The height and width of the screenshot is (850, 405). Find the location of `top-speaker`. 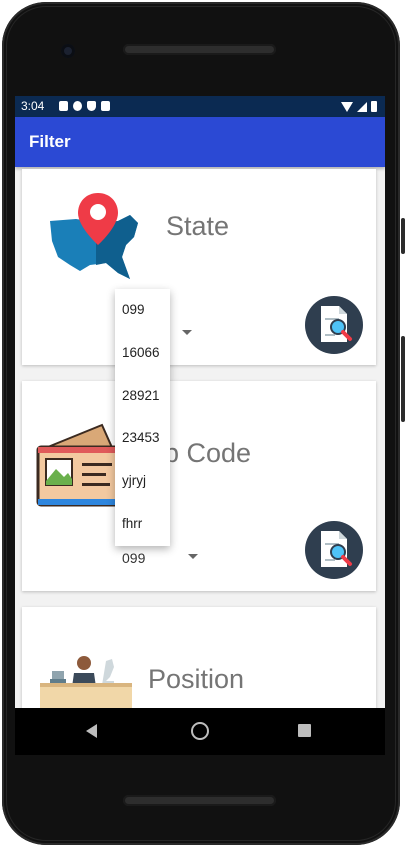

top-speaker is located at coordinates (199, 49).